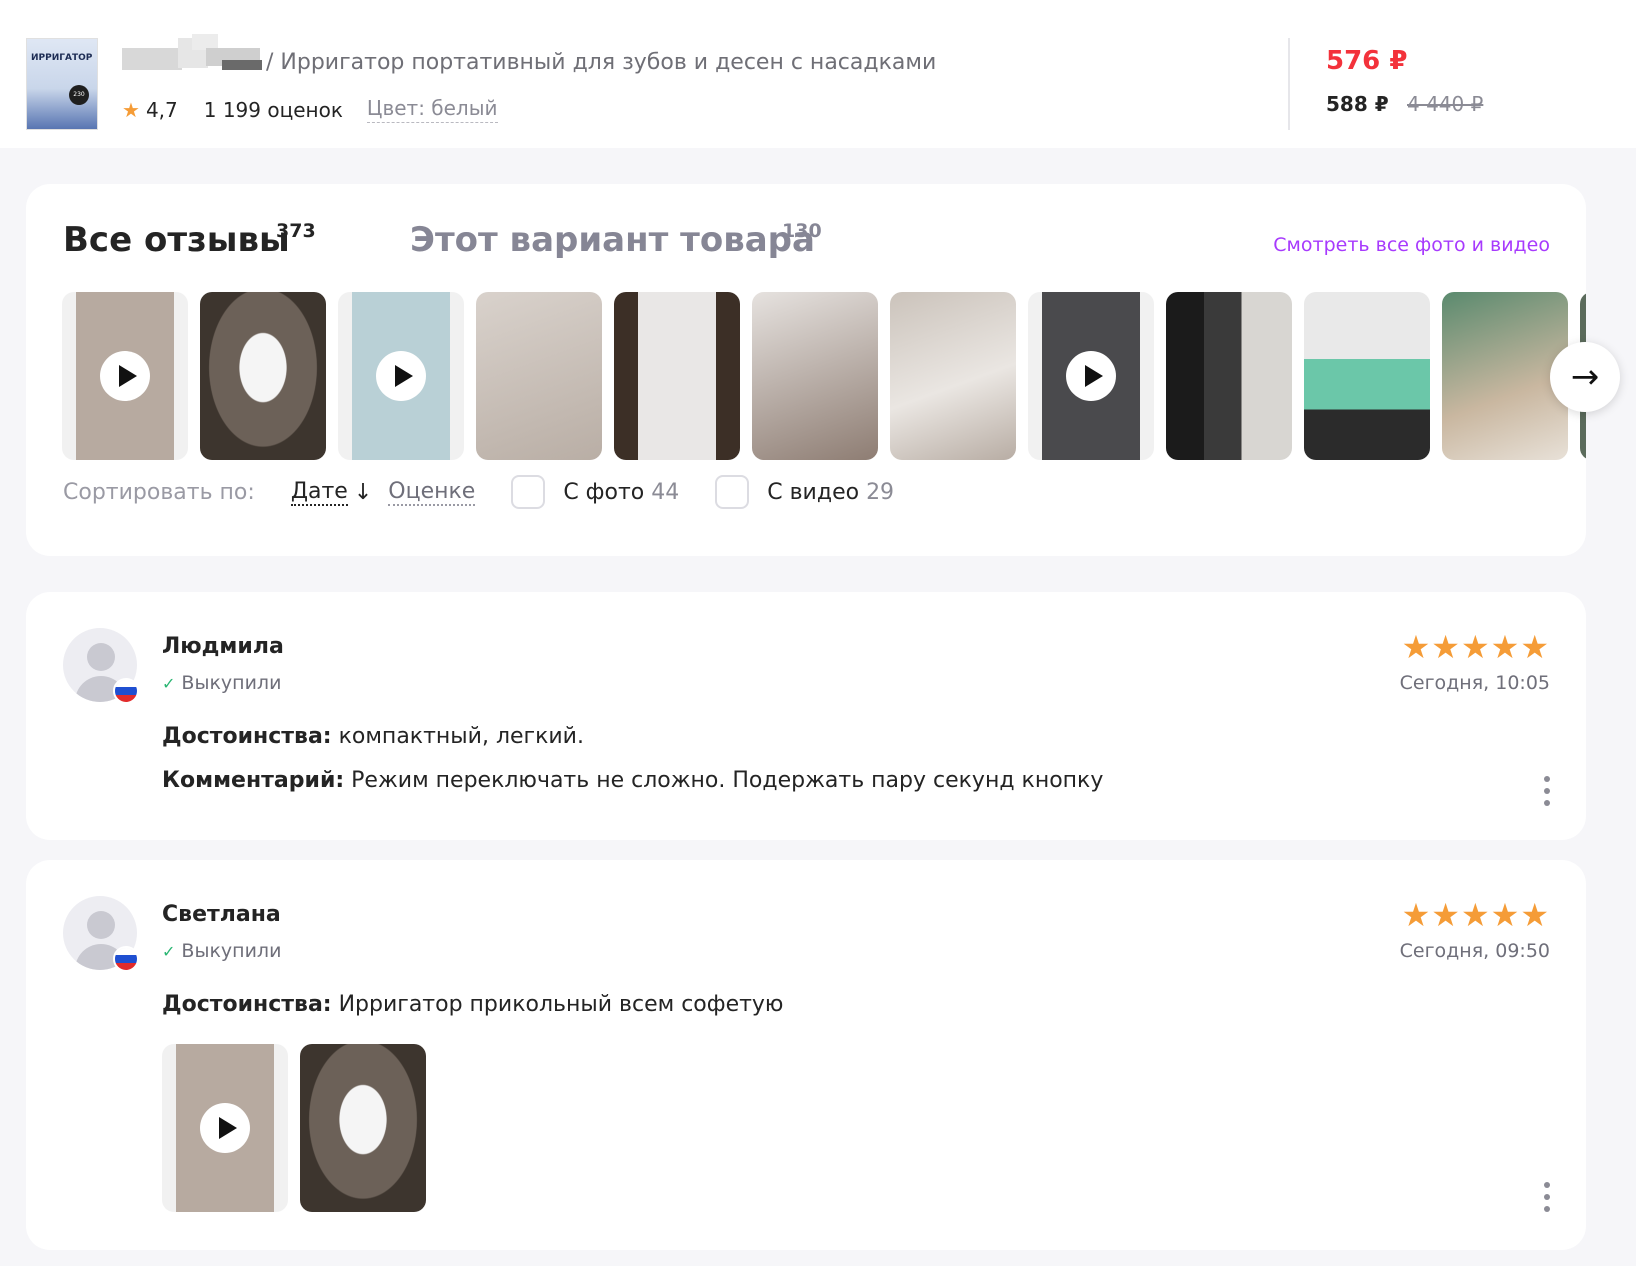  I want to click on review-date: Сегодня, 10:05, so click(1474, 683).